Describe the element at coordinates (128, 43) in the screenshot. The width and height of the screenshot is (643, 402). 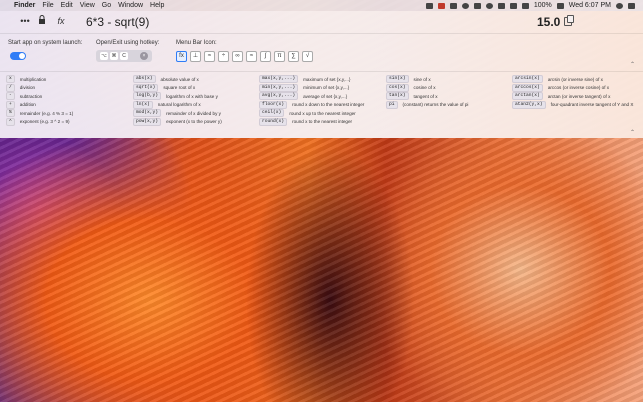
I see `hotkey-label: Open/Exit using hotkey:` at that location.